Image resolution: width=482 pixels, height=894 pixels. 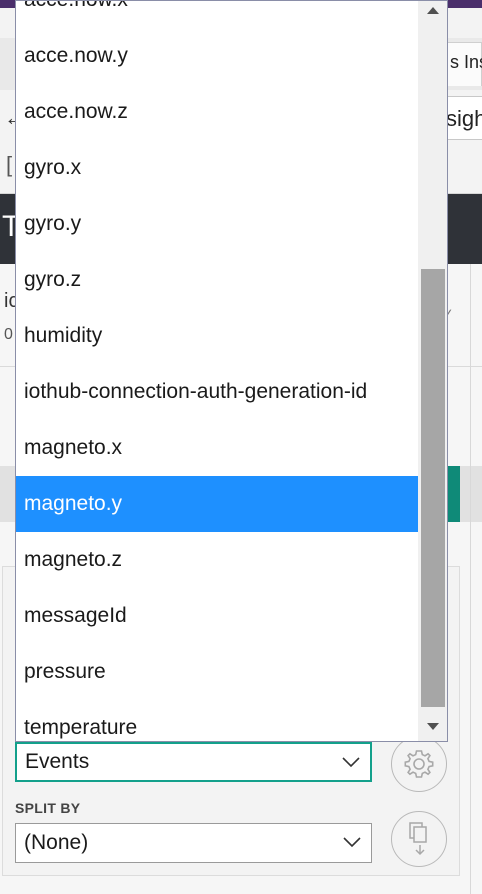 What do you see at coordinates (8, 334) in the screenshot?
I see `environment-subtext: 0` at bounding box center [8, 334].